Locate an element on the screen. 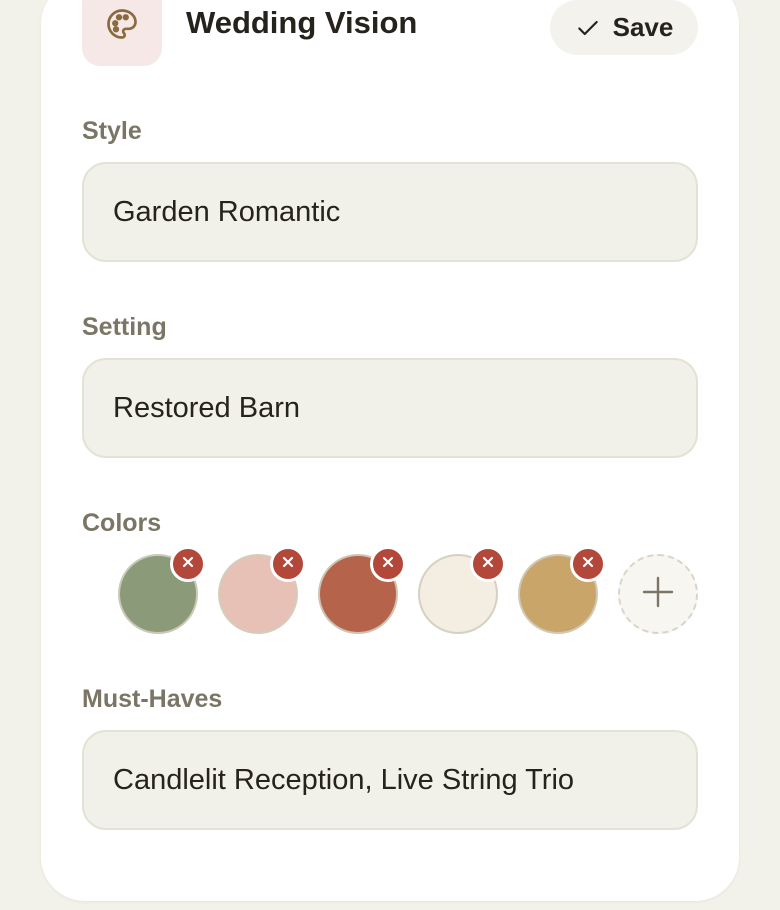  colors-label: Colors is located at coordinates (122, 523).